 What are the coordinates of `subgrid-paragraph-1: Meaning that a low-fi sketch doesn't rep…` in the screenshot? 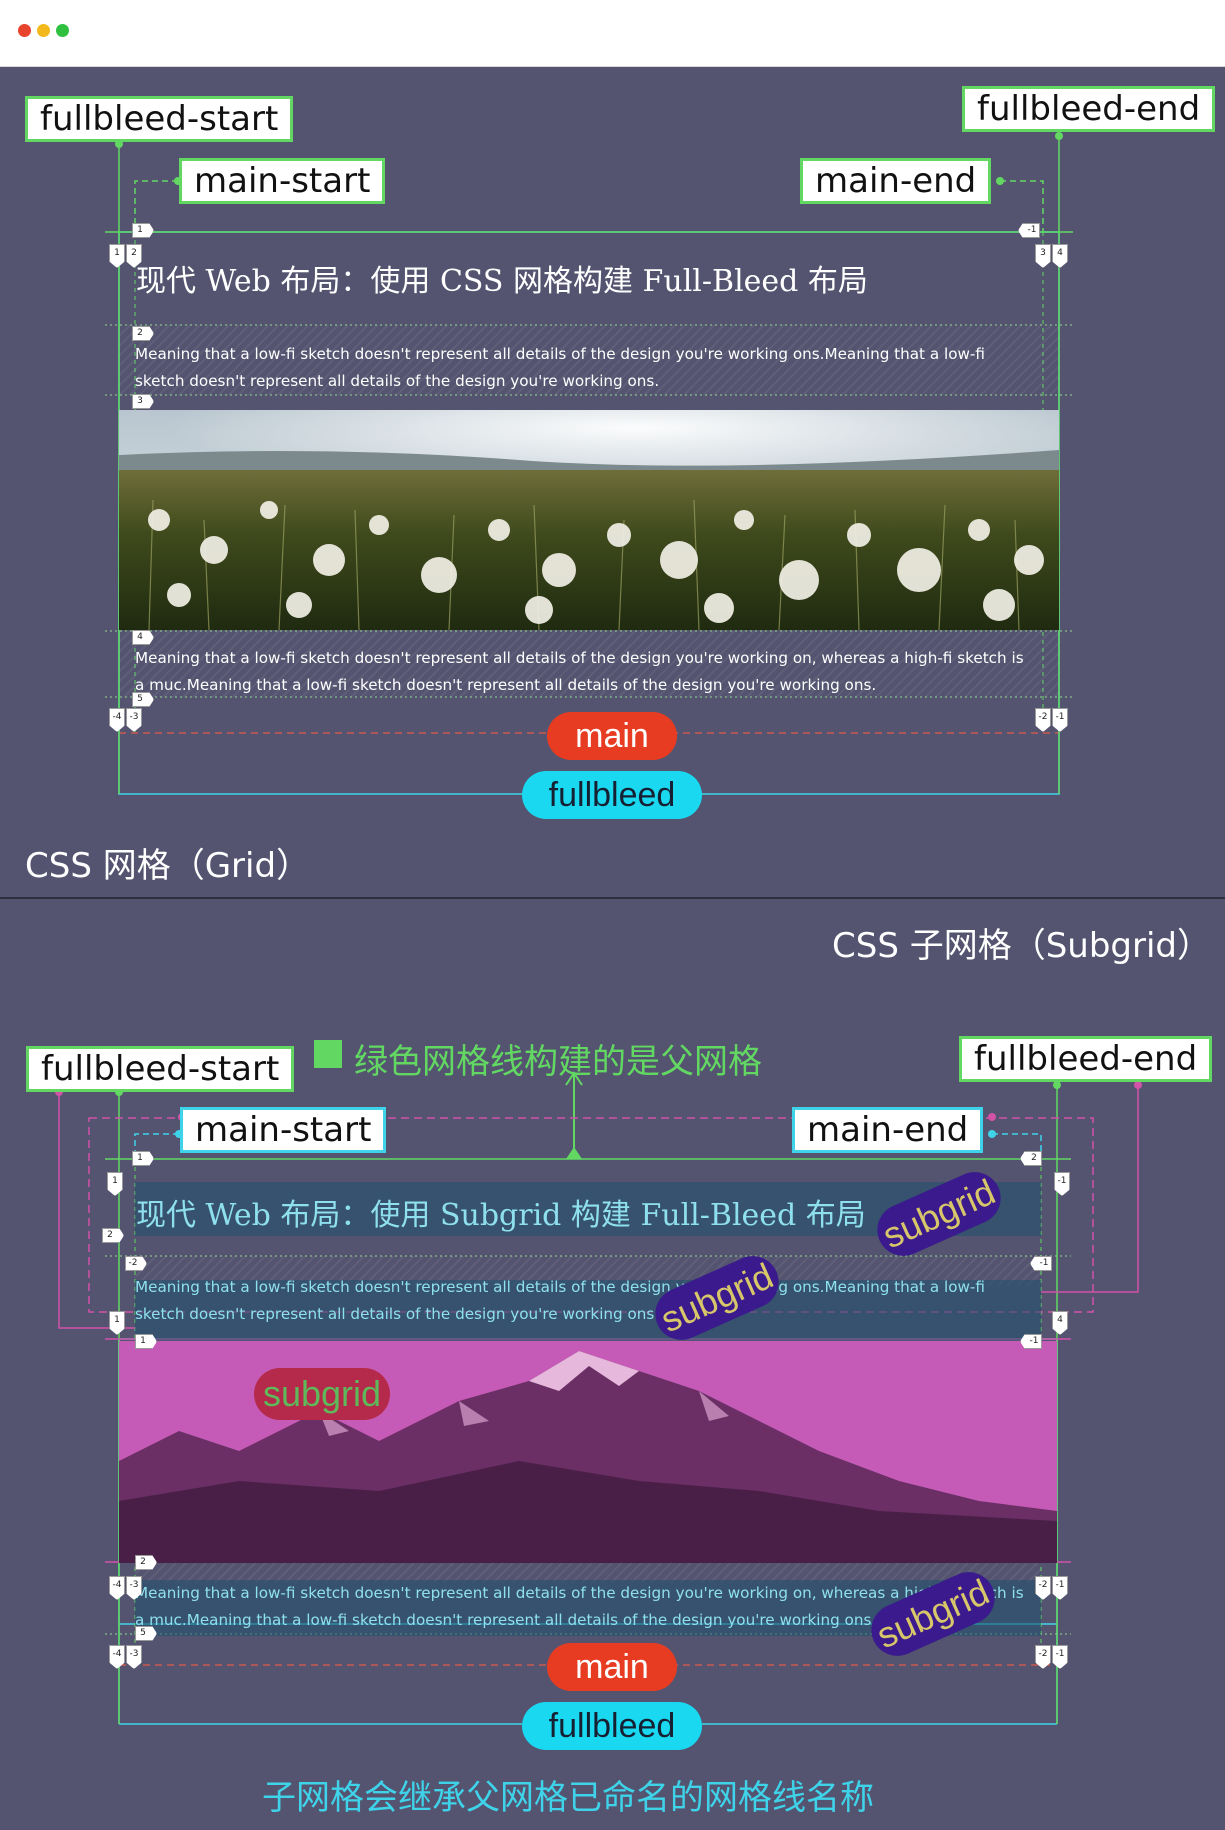 It's located at (560, 1300).